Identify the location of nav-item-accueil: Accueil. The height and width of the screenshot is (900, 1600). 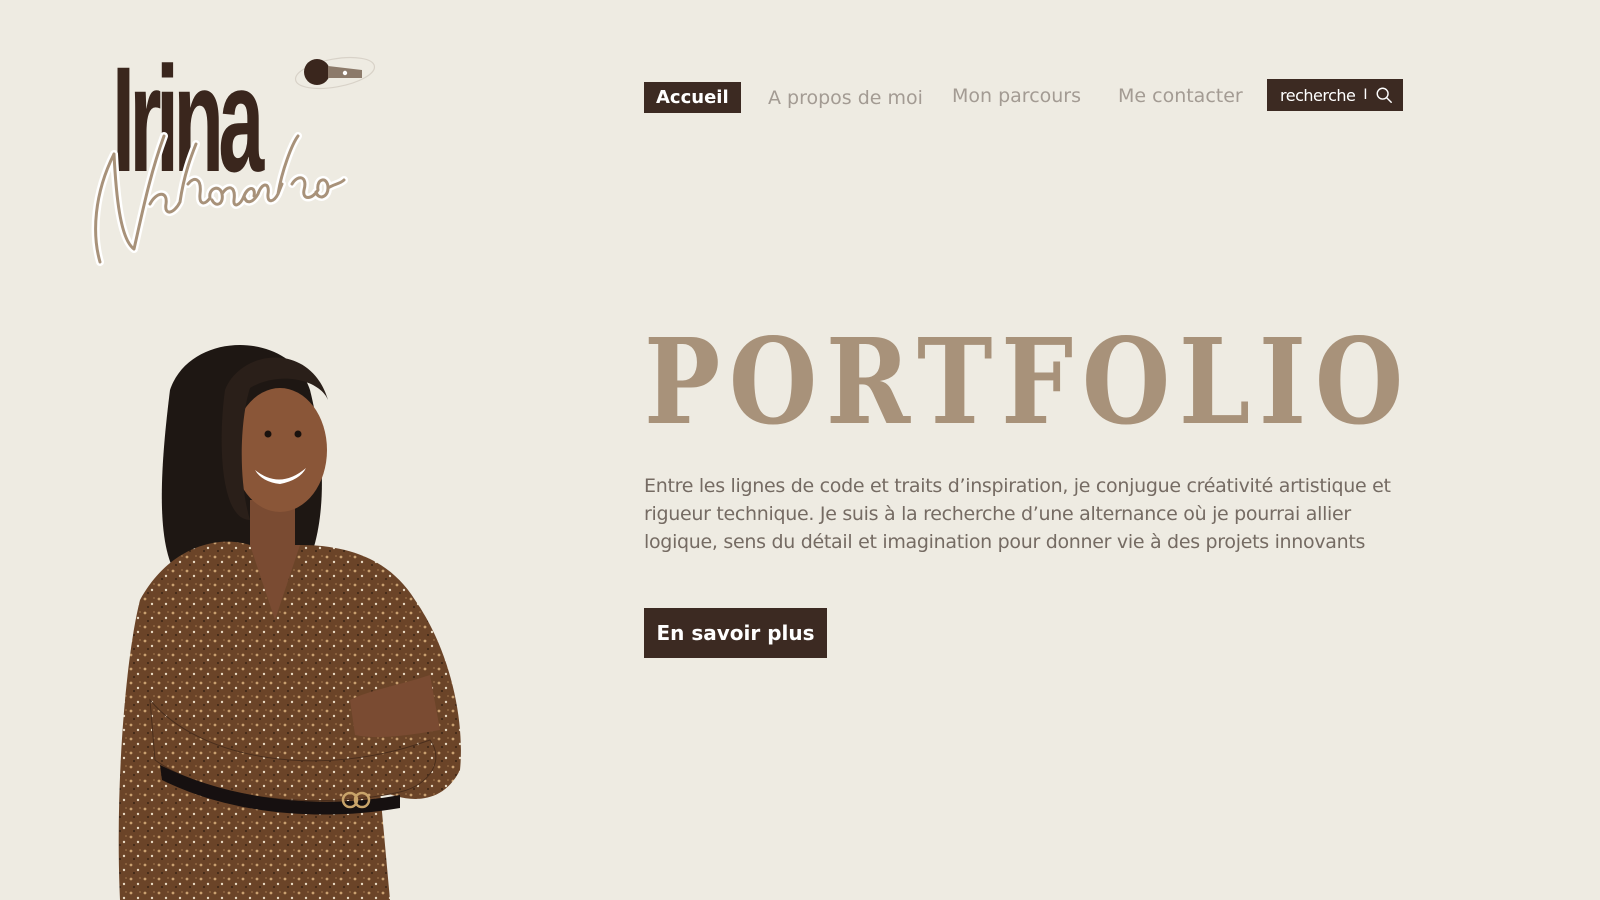
(692, 97).